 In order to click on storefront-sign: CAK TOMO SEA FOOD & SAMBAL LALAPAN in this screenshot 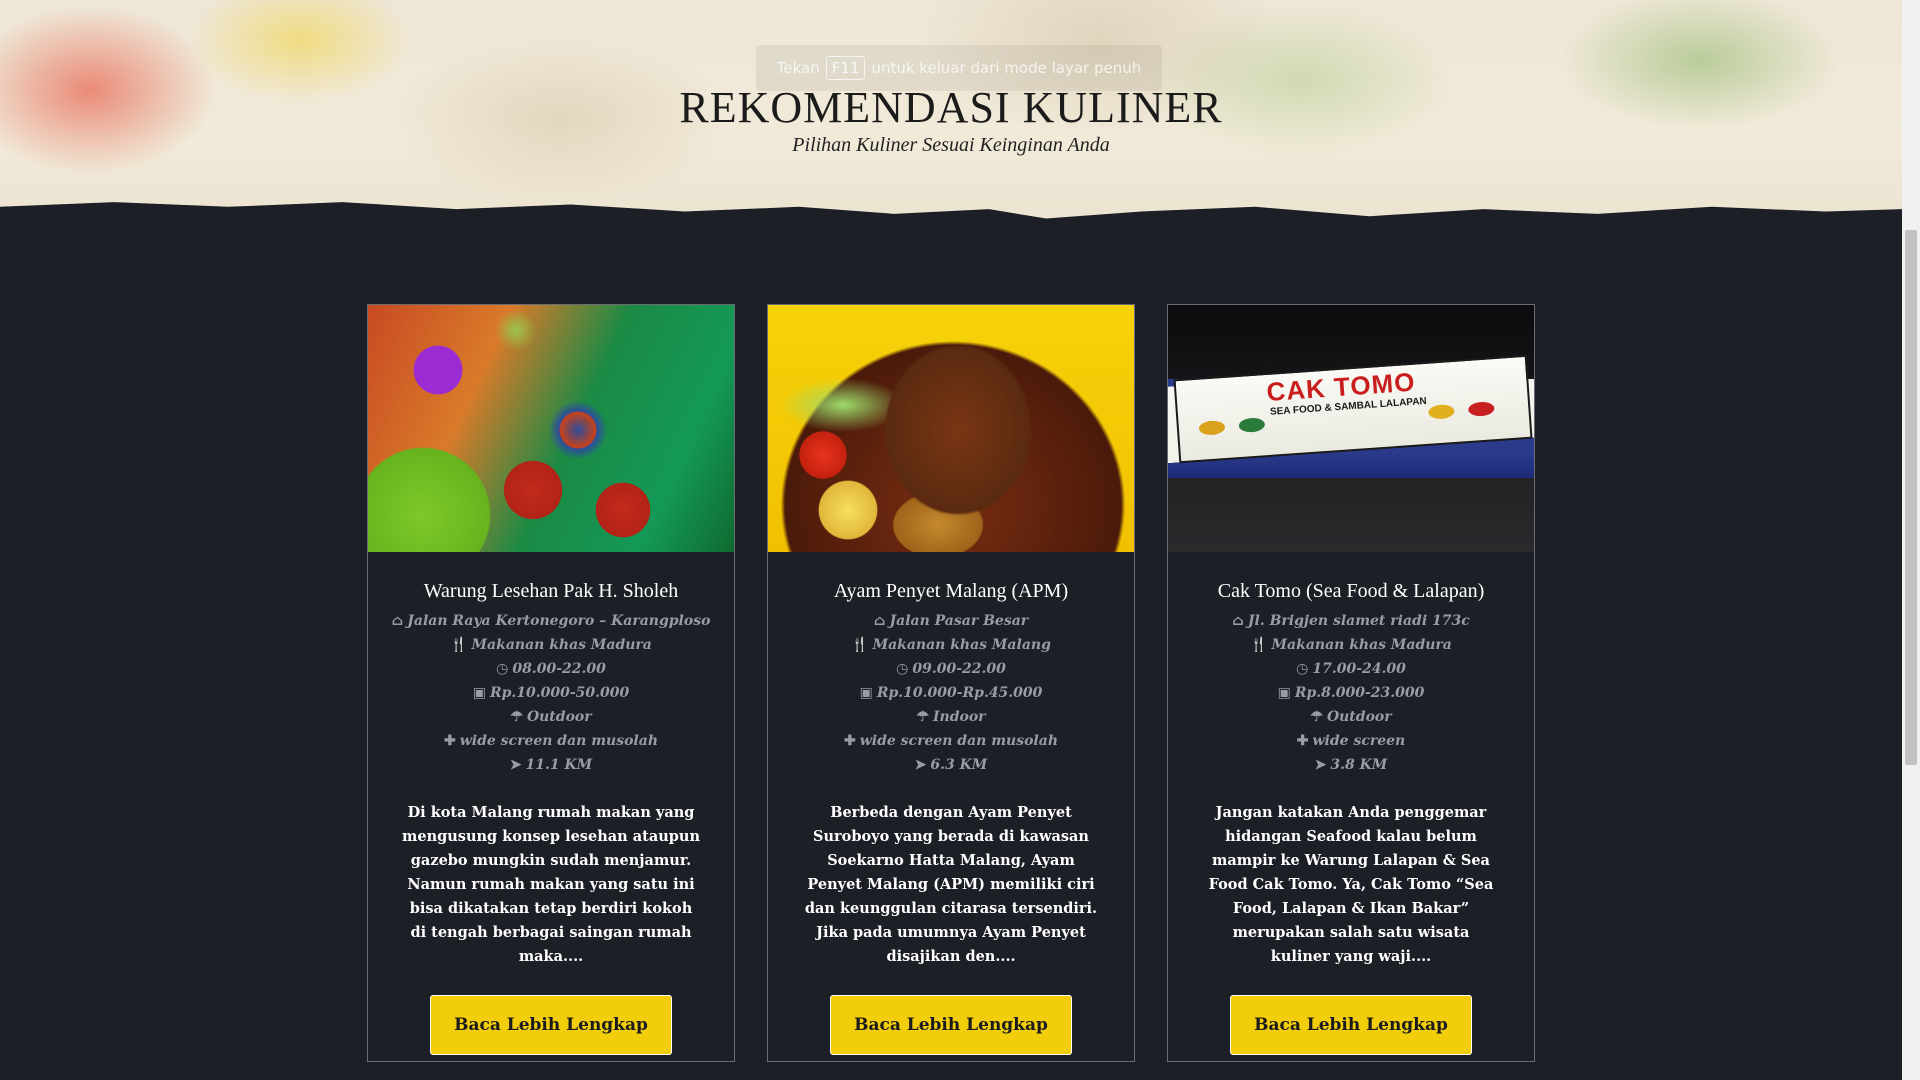, I will do `click(1353, 409)`.